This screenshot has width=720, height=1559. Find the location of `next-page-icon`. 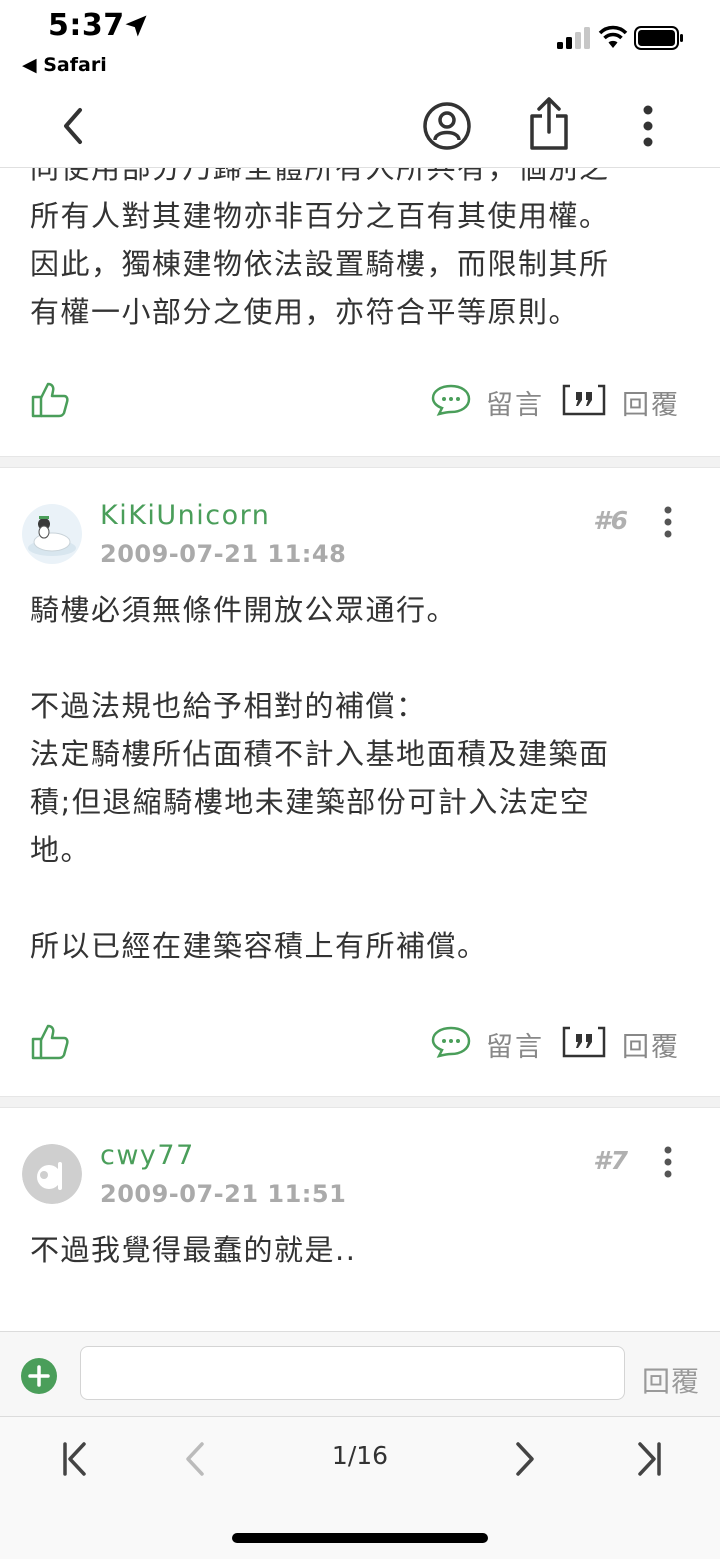

next-page-icon is located at coordinates (524, 1459).